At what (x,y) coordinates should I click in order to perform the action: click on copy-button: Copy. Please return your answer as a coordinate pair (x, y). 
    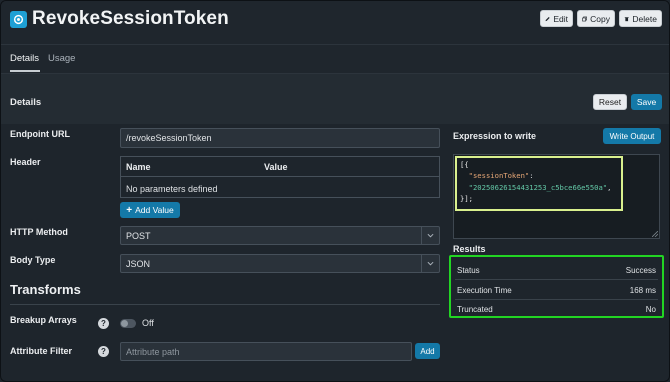
    Looking at the image, I should click on (596, 18).